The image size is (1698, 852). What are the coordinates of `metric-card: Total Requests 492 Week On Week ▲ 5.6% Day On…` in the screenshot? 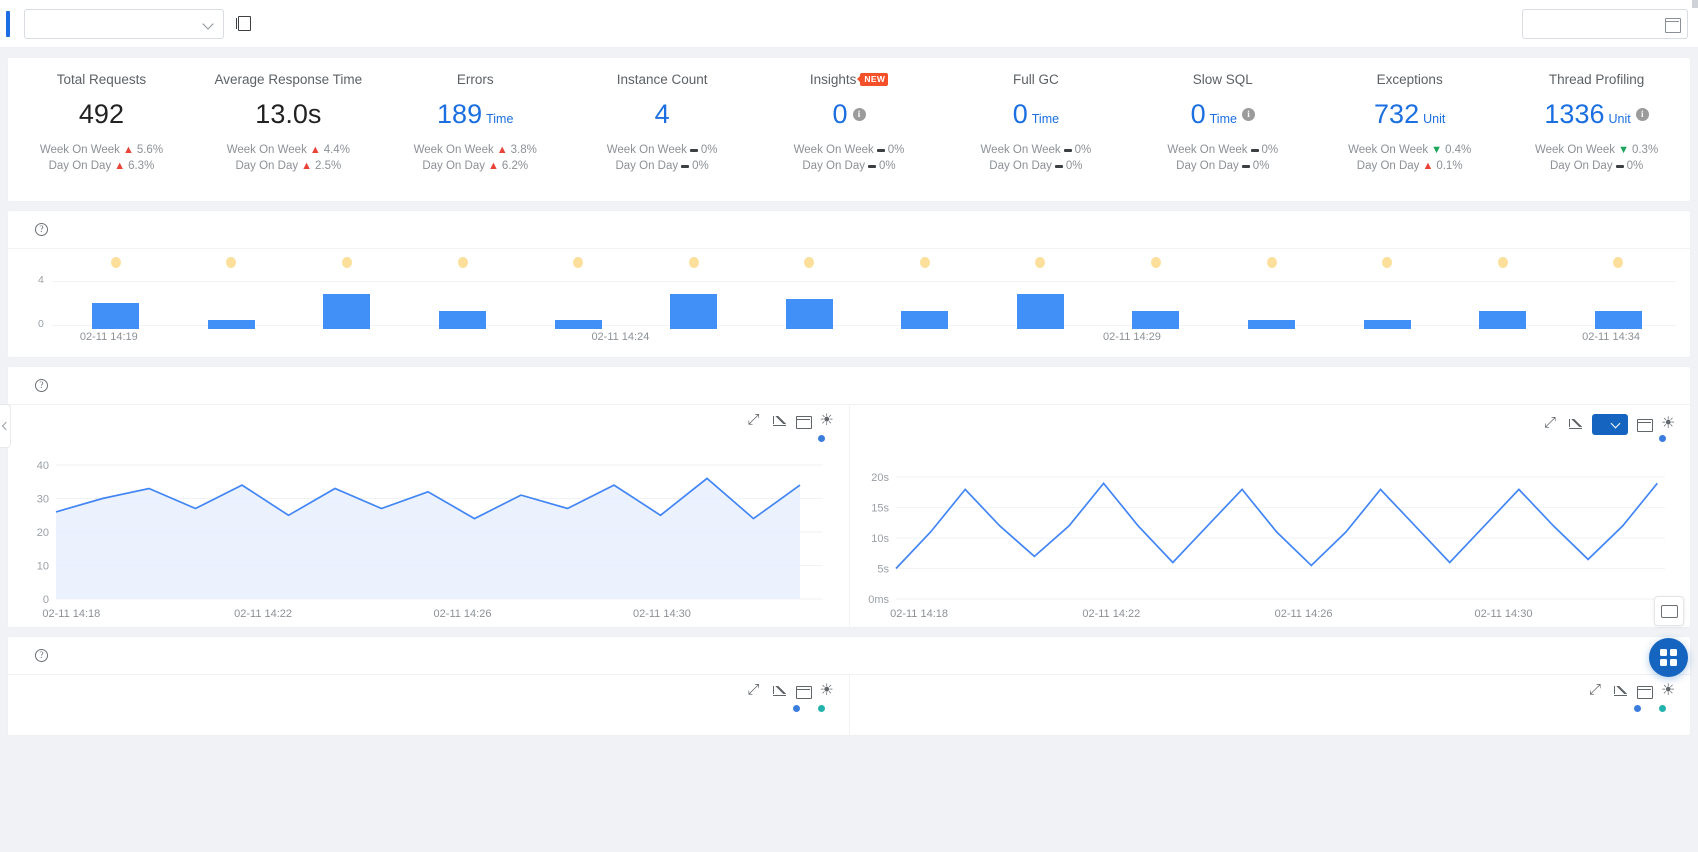 It's located at (101, 129).